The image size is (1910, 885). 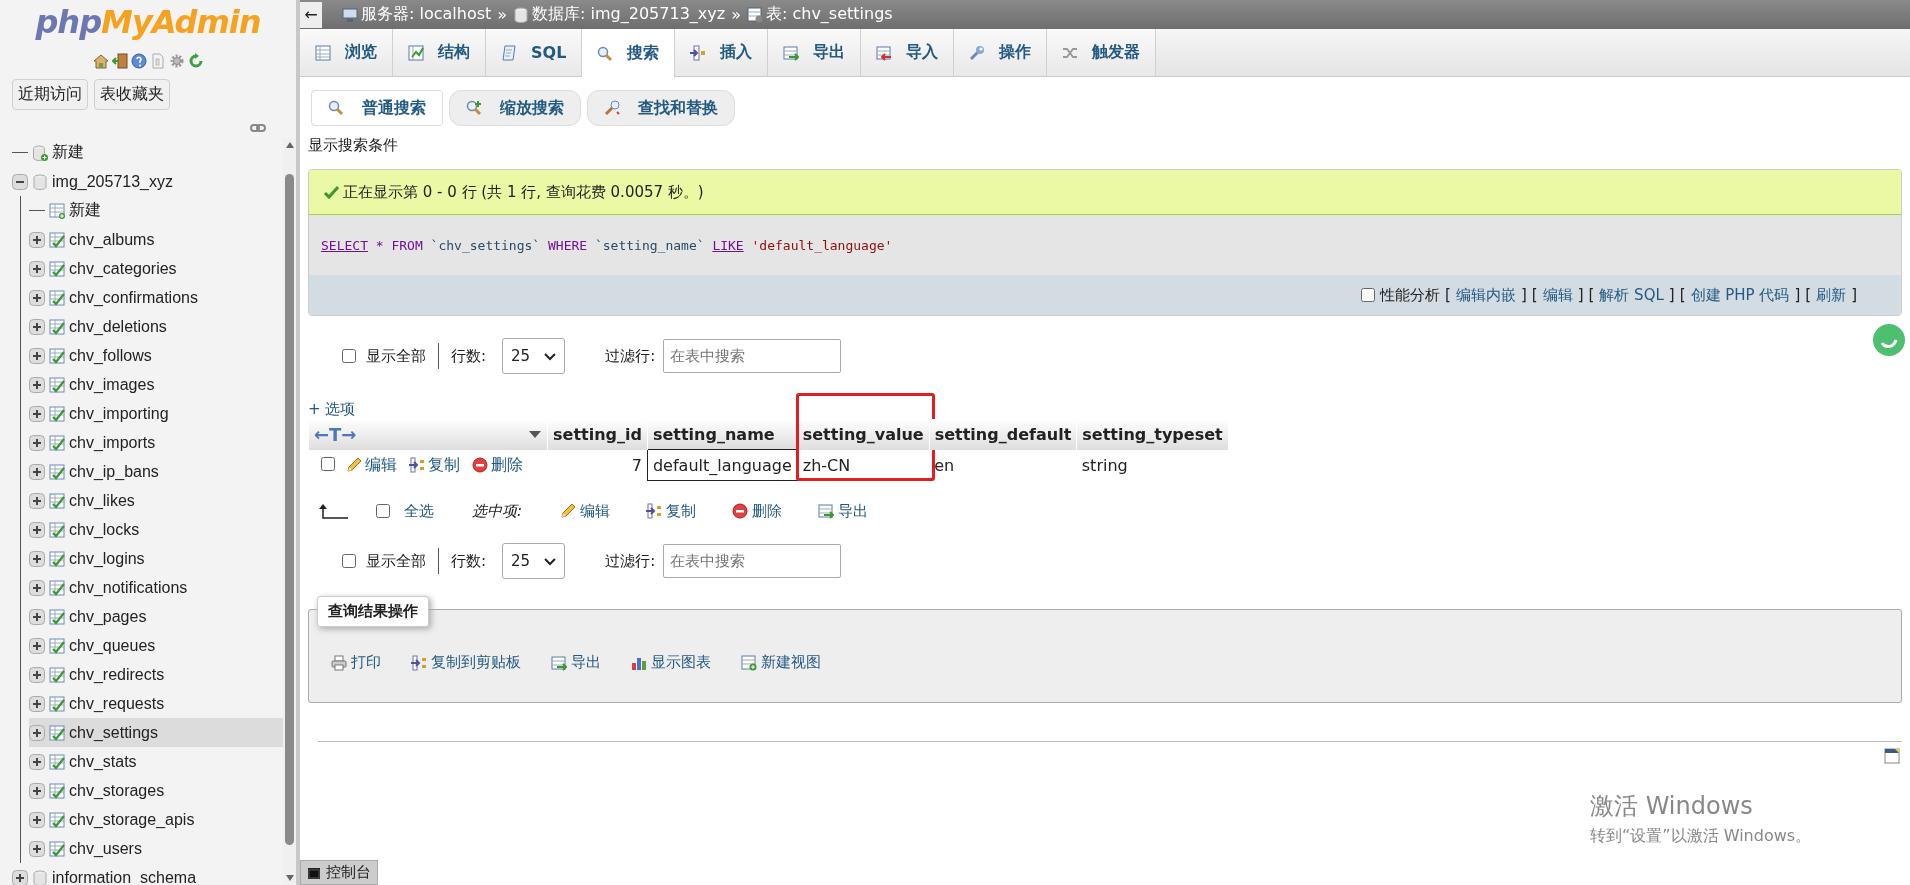 I want to click on link-icon, so click(x=258, y=128).